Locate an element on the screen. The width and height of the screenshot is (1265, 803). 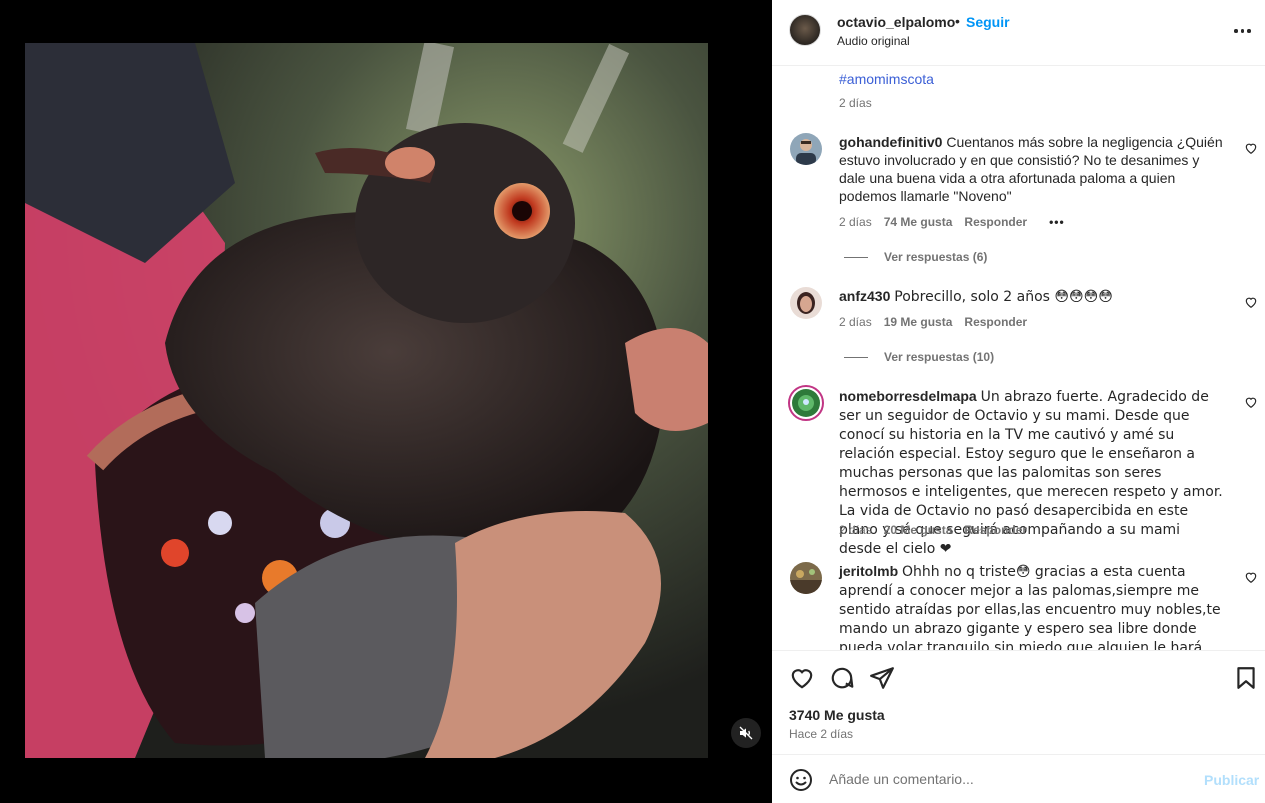
audio-label: Audio original is located at coordinates (873, 41).